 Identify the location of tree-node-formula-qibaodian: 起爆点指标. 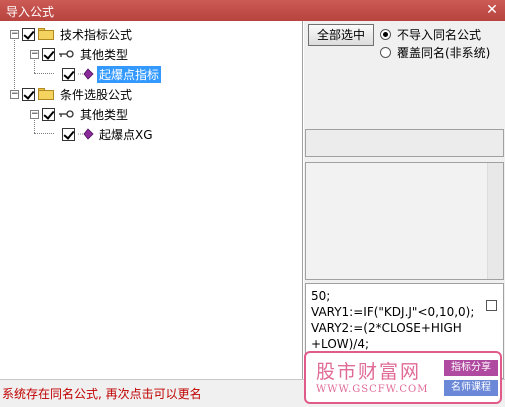
(112, 74).